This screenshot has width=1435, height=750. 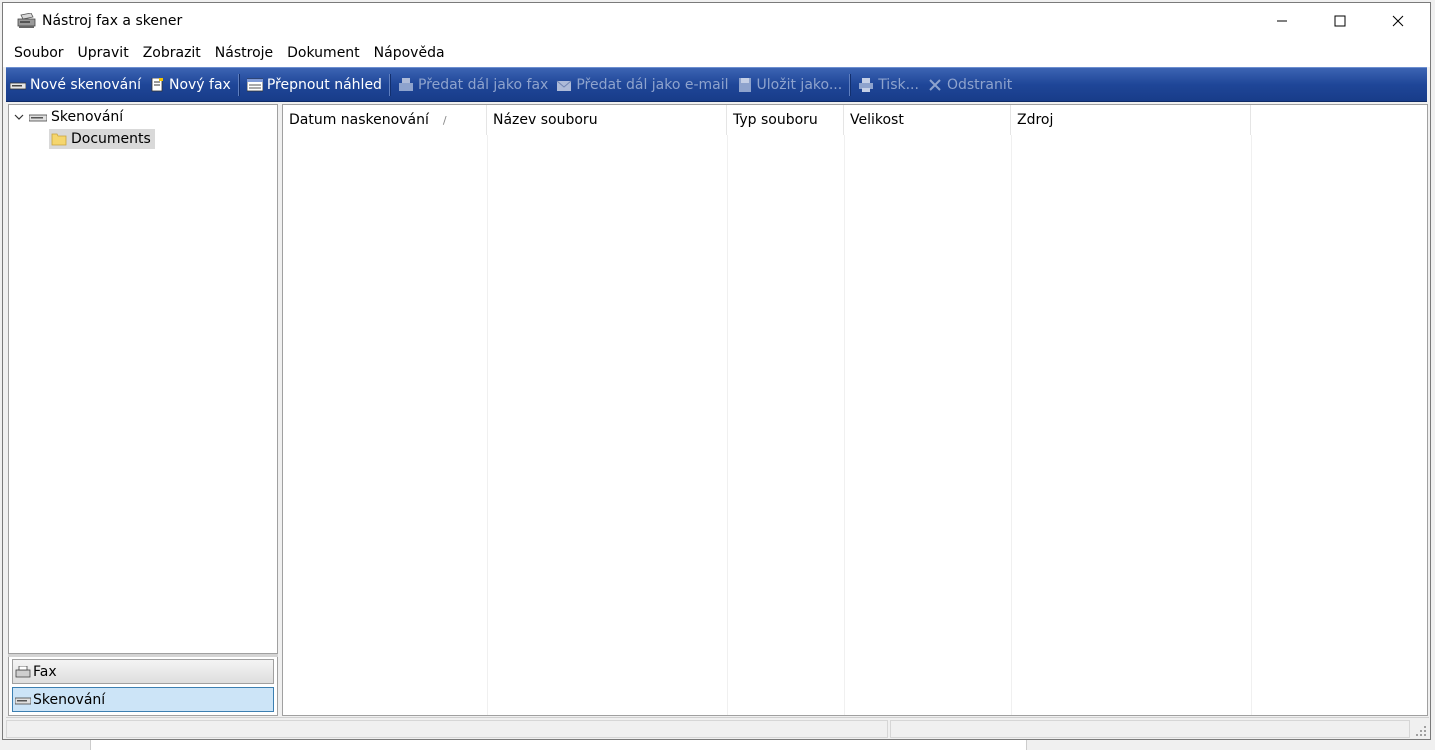 I want to click on delete-x-icon, so click(x=935, y=84).